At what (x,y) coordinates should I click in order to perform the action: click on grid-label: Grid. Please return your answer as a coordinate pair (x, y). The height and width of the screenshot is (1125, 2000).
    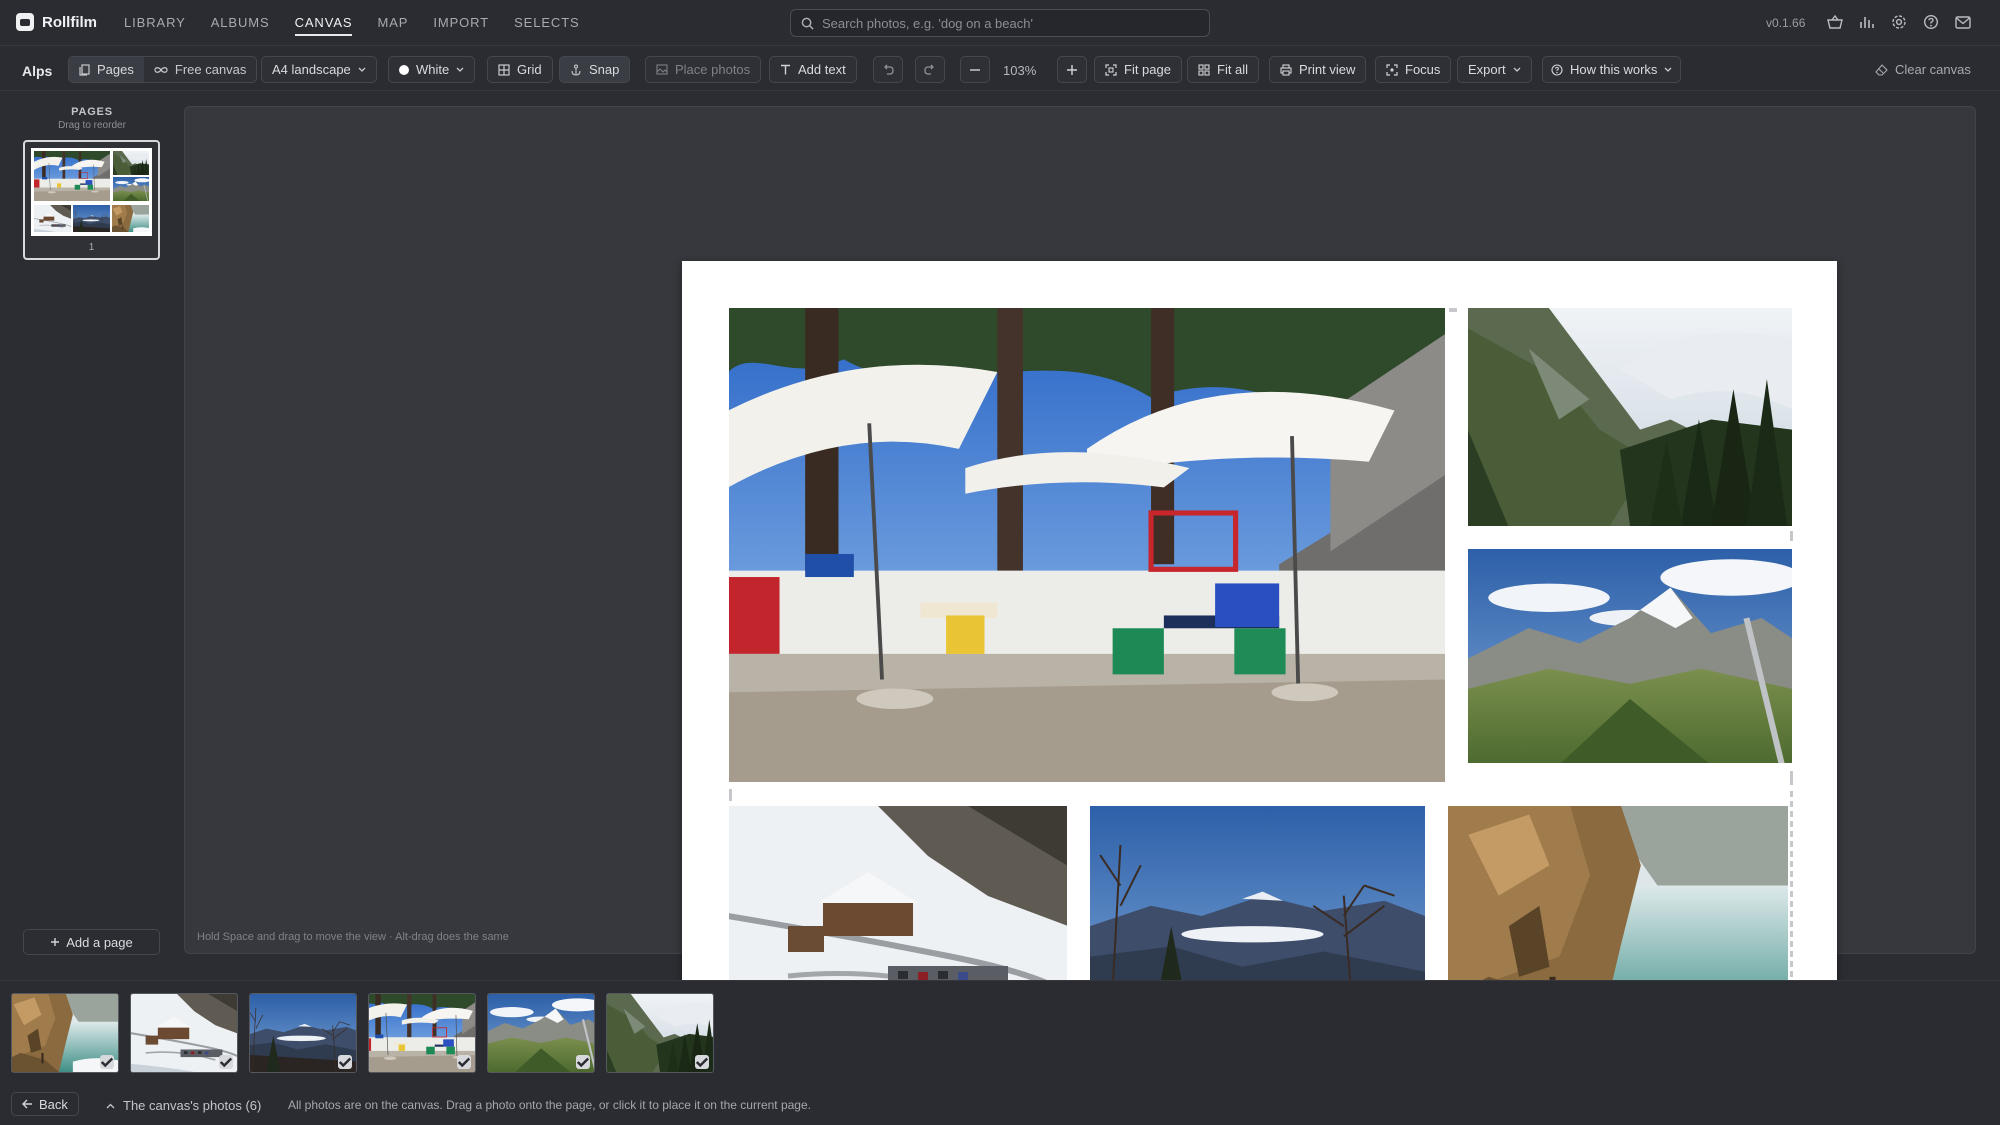
    Looking at the image, I should click on (529, 69).